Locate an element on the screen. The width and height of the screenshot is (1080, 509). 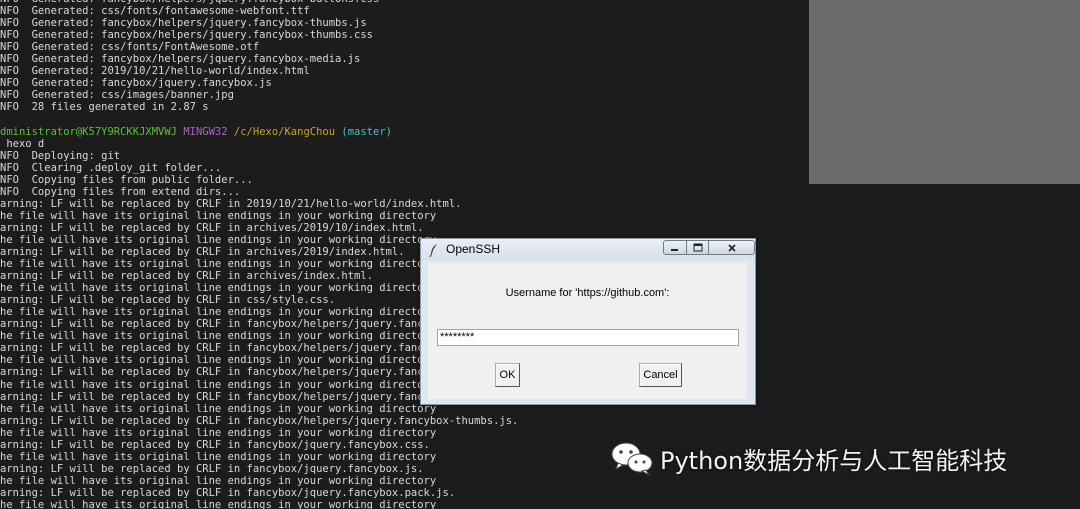
minimize-icon is located at coordinates (674, 249).